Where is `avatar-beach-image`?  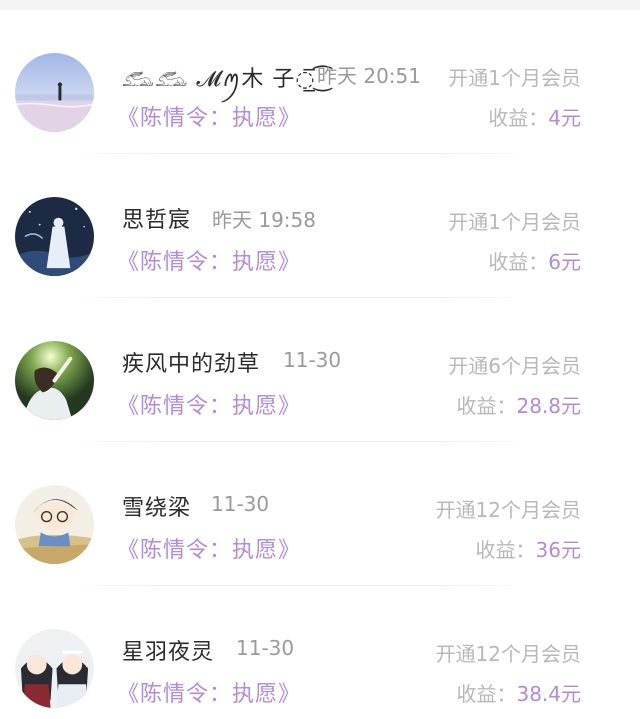
avatar-beach-image is located at coordinates (54, 92).